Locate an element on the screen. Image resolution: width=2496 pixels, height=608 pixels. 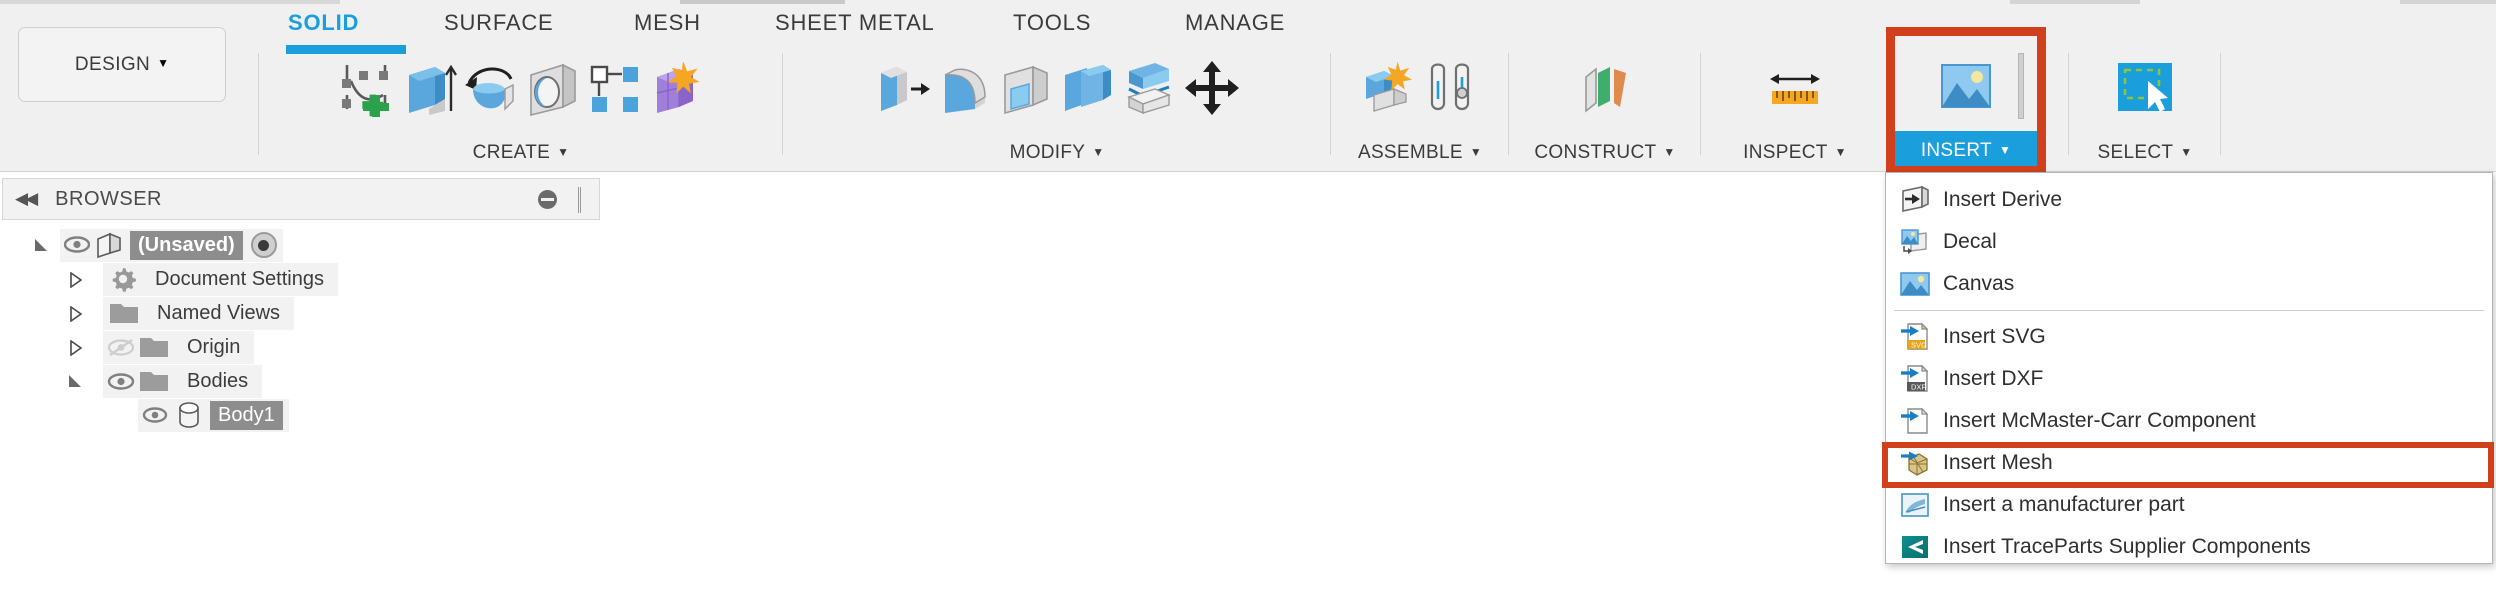
activate-component-radio is located at coordinates (263, 245).